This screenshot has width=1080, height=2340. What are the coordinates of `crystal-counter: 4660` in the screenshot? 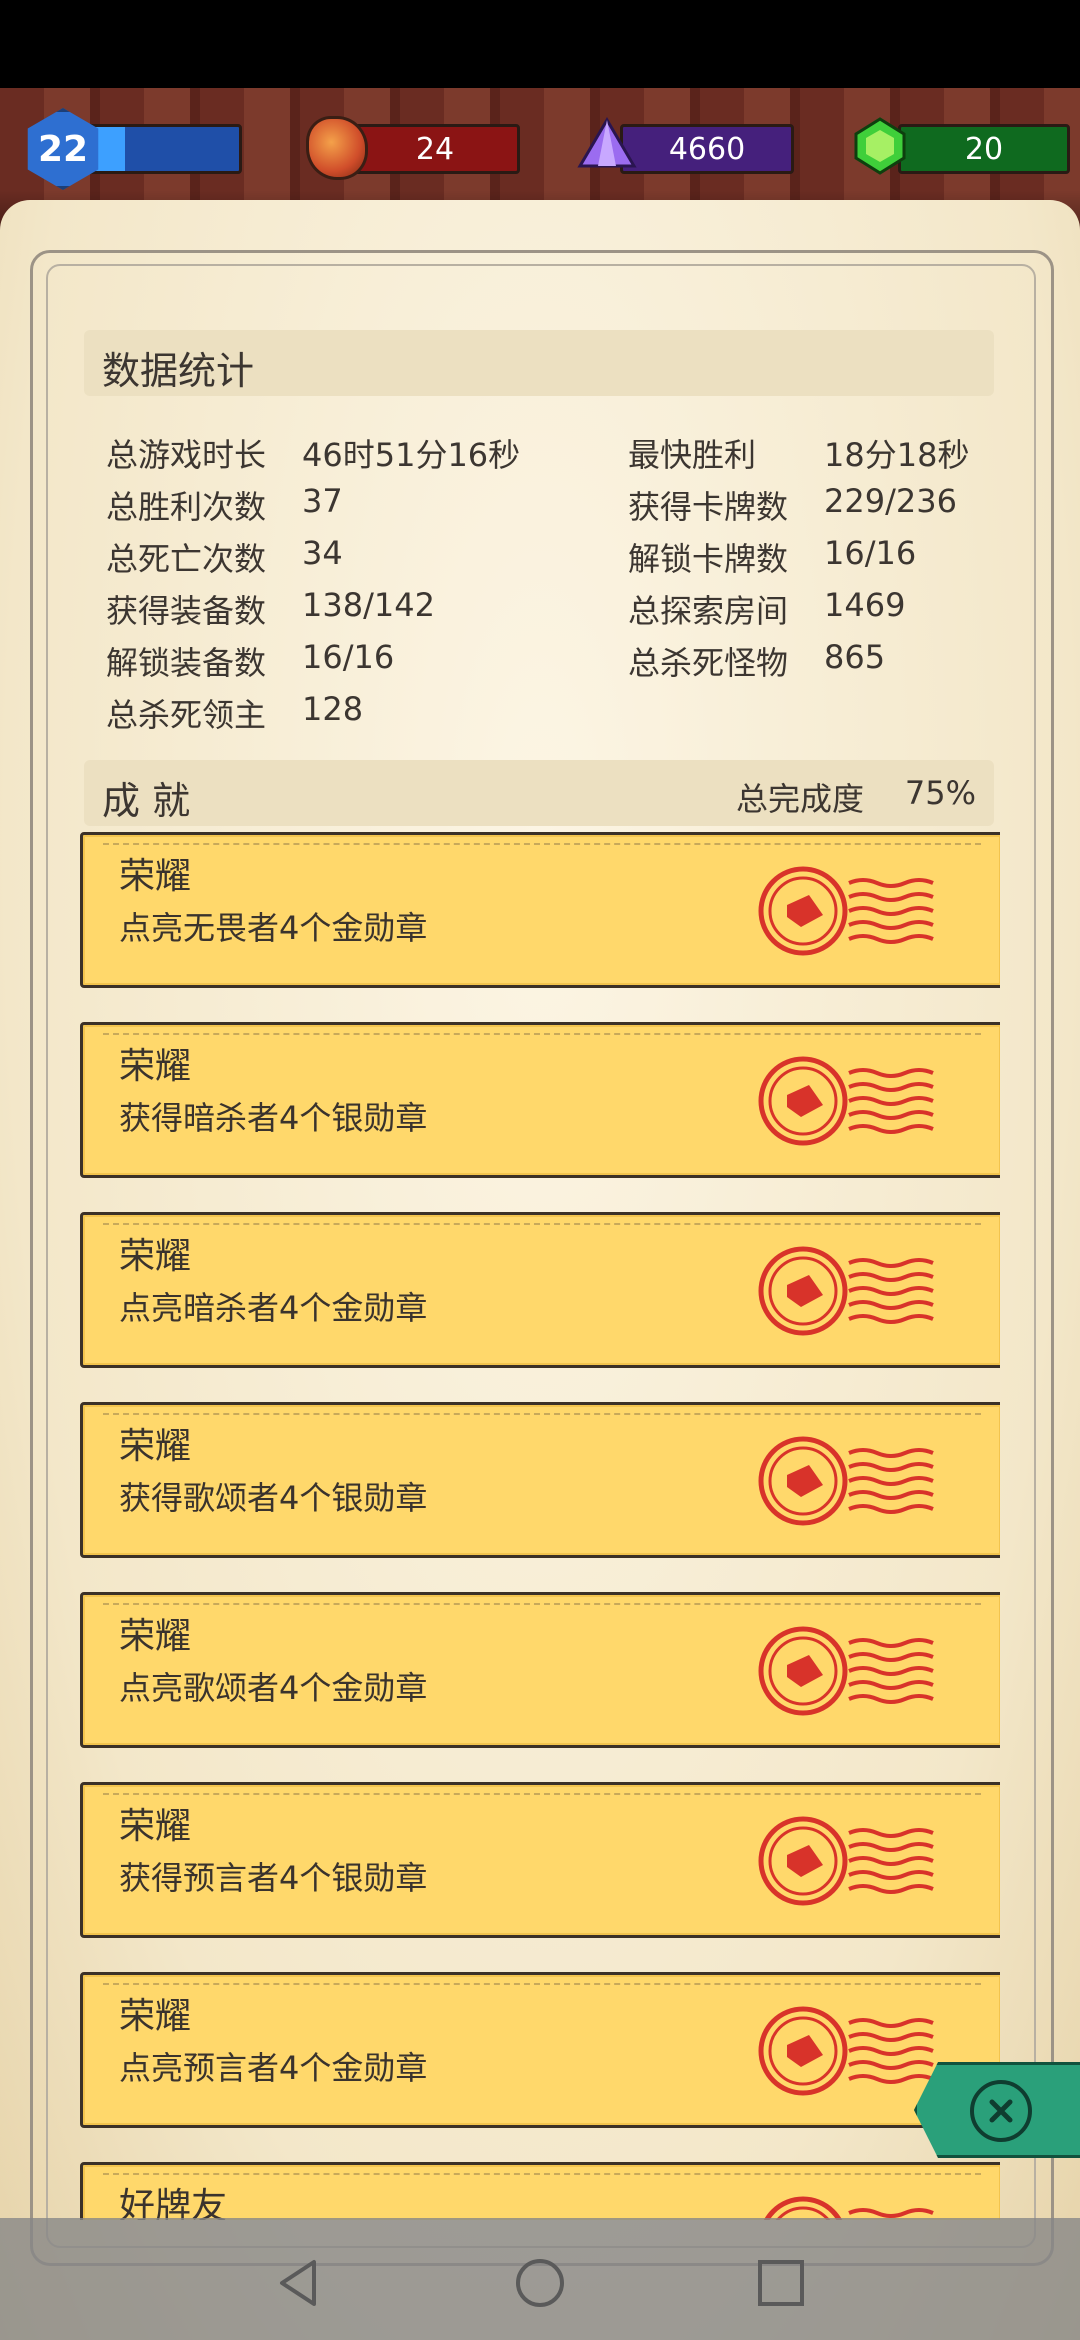 It's located at (707, 149).